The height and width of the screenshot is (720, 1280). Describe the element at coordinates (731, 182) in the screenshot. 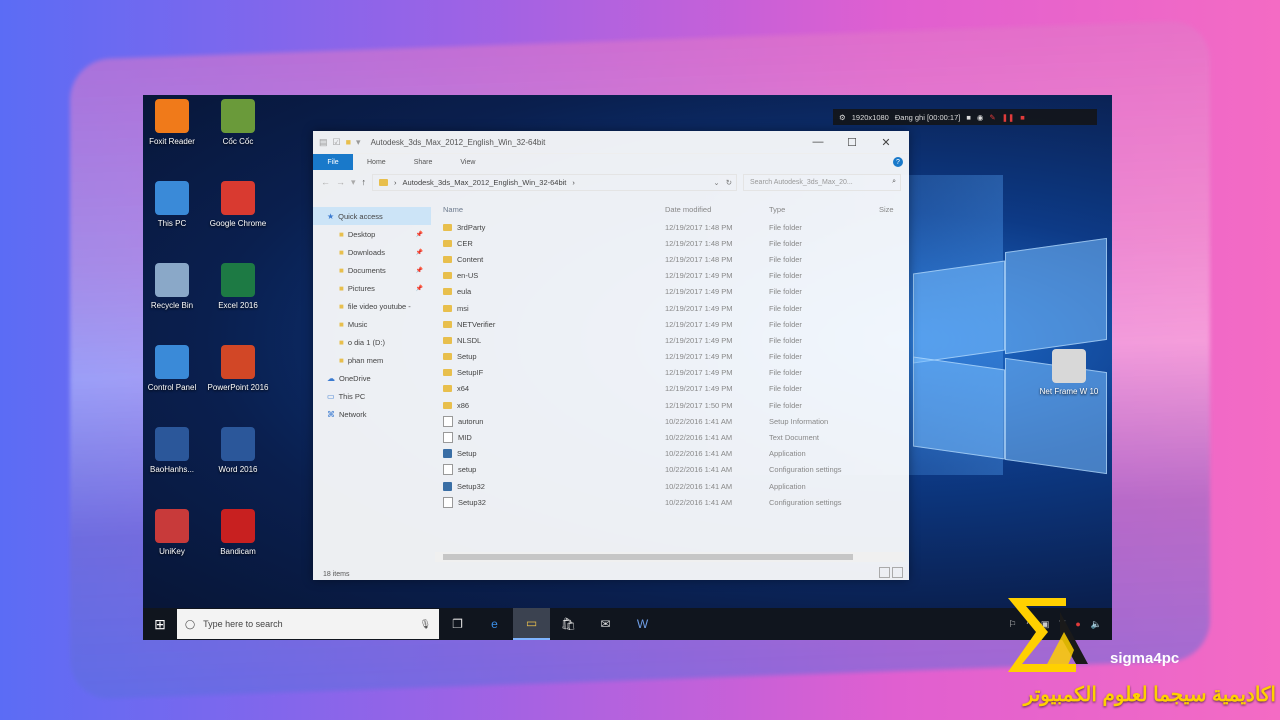

I see `refresh-icon: ↻` at that location.